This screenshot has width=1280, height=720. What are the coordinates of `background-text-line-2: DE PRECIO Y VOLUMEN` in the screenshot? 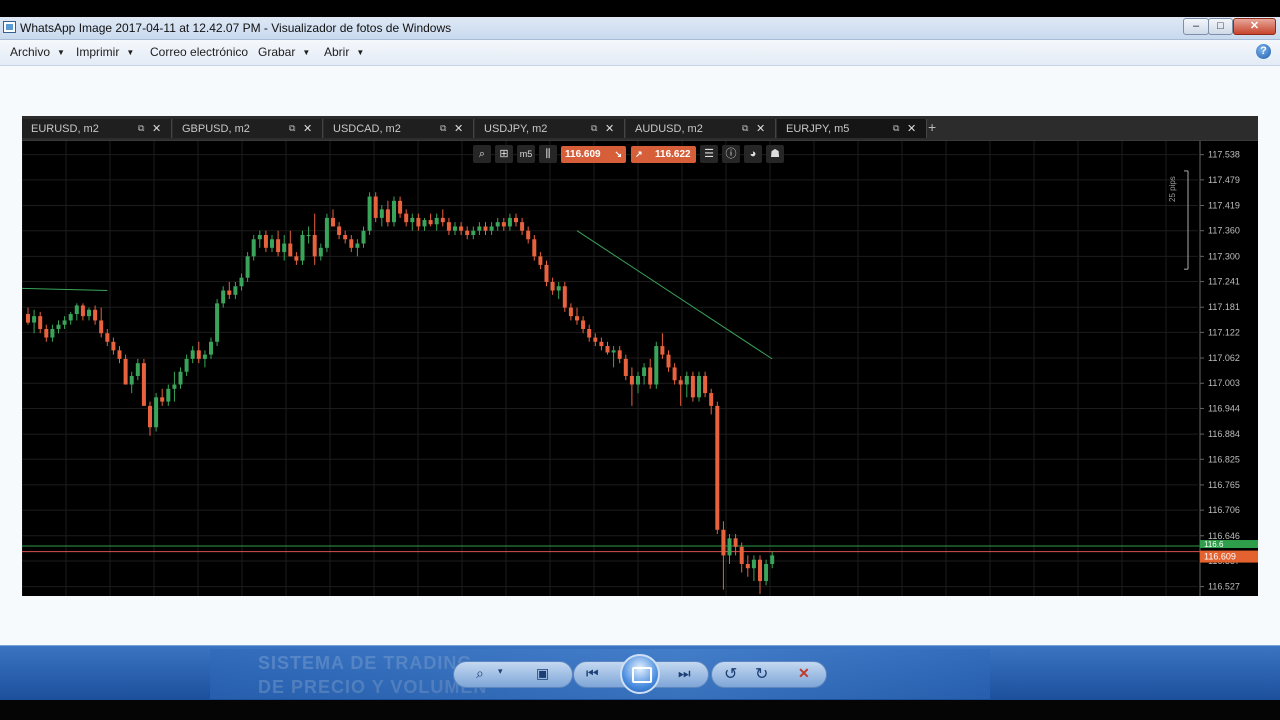 It's located at (373, 687).